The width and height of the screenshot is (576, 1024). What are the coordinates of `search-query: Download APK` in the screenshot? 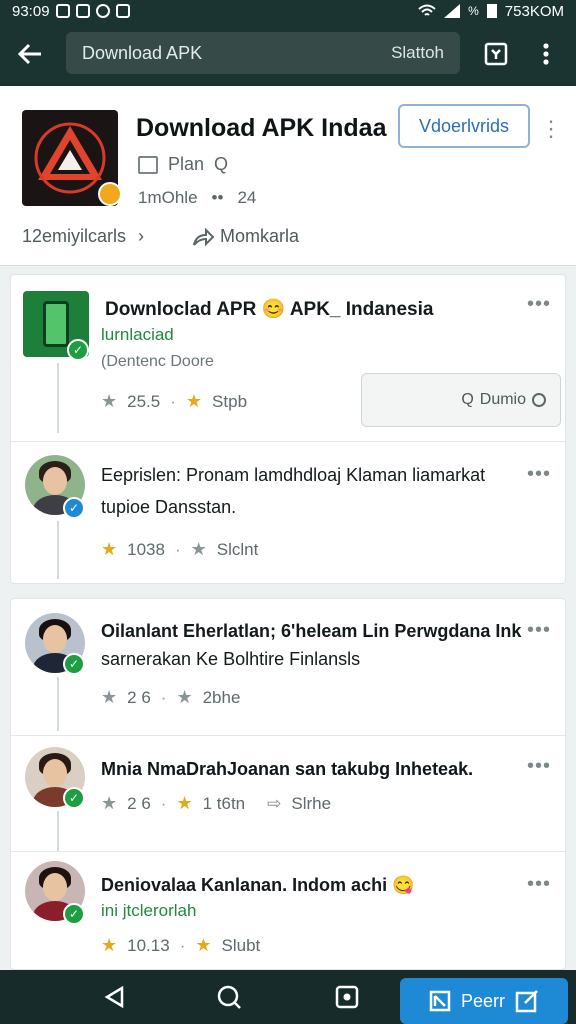 It's located at (142, 52).